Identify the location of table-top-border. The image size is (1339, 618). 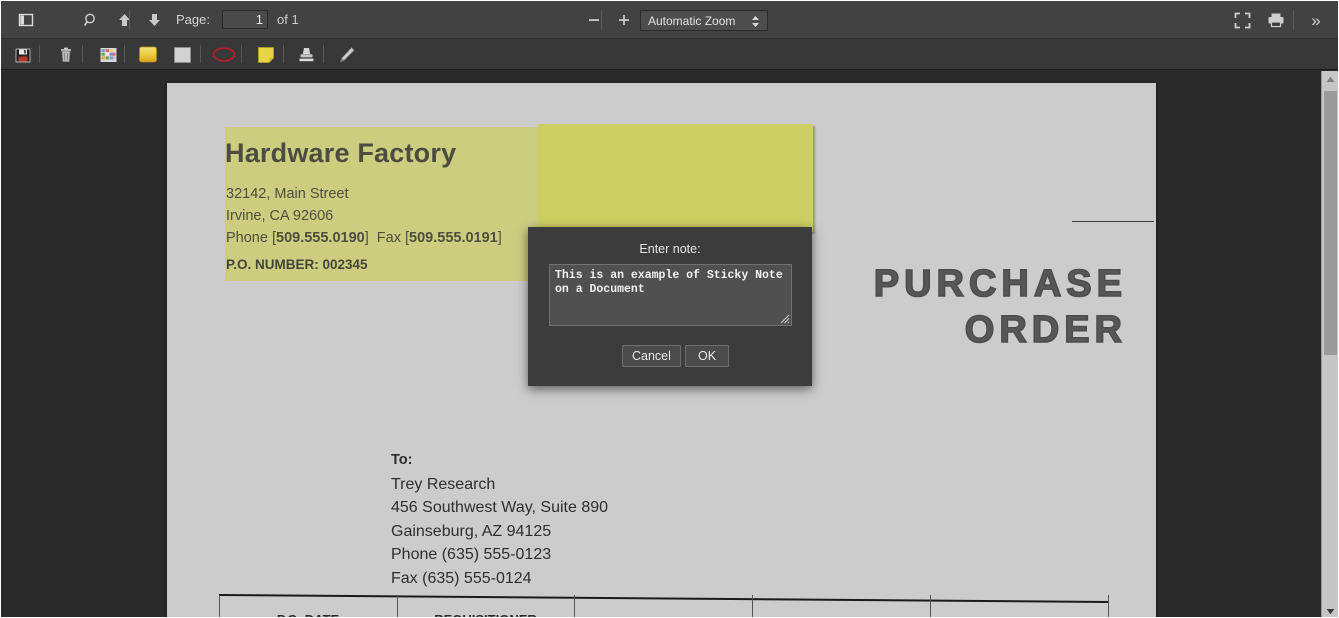
(664, 598).